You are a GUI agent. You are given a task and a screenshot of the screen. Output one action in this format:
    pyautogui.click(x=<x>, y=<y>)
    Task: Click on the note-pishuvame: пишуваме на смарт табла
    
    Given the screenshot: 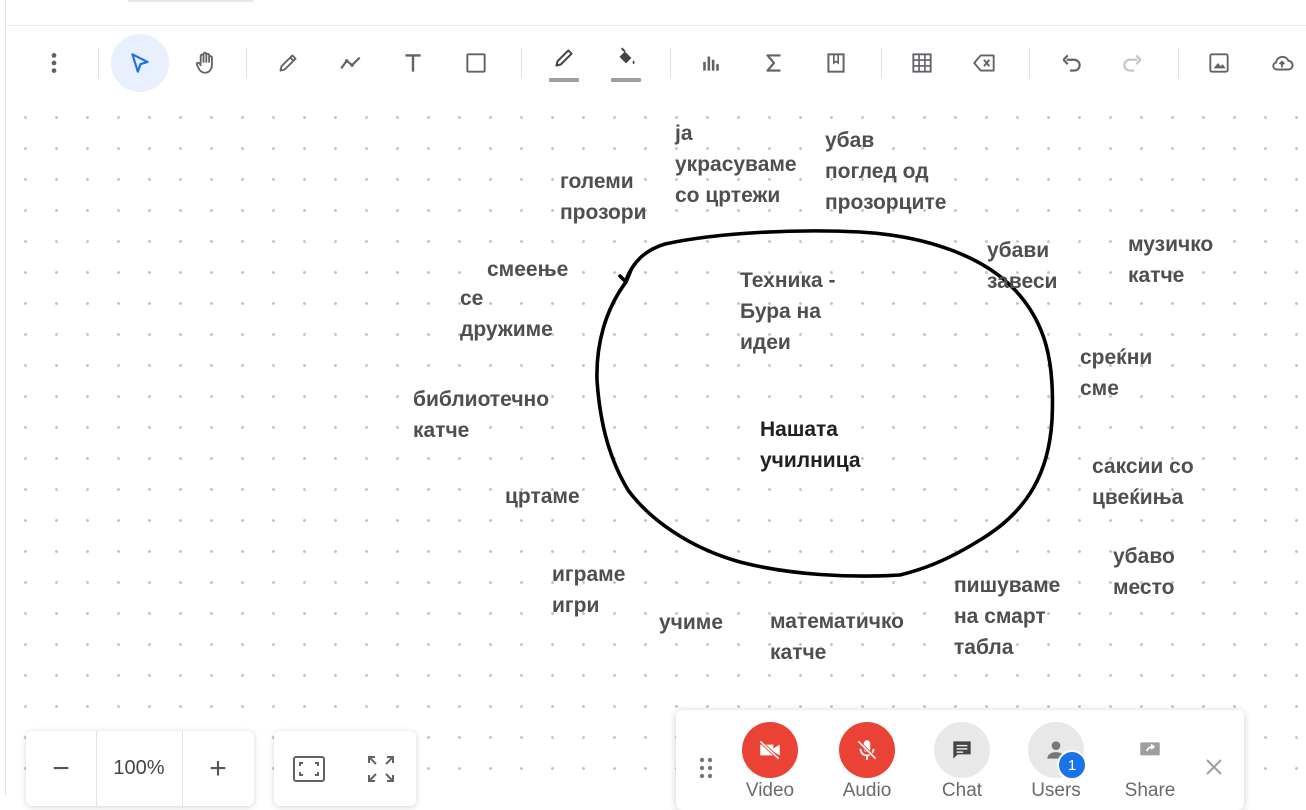 What is the action you would take?
    pyautogui.click(x=1007, y=616)
    